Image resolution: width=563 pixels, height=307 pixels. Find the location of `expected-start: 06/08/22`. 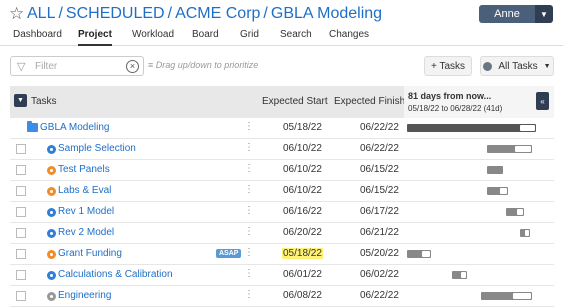

expected-start: 06/08/22 is located at coordinates (302, 295).